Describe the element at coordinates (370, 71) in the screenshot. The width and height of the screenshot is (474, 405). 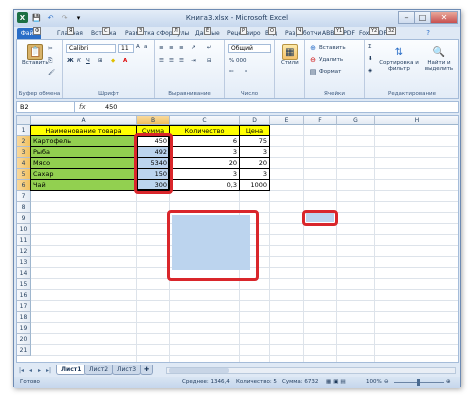
I see `clear-icon: ◈` at that location.